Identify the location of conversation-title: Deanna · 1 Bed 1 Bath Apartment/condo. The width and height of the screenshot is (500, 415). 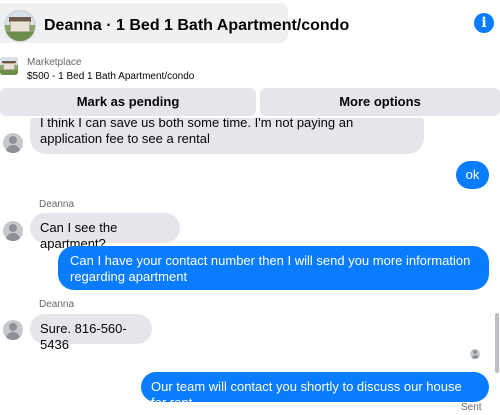
(197, 25).